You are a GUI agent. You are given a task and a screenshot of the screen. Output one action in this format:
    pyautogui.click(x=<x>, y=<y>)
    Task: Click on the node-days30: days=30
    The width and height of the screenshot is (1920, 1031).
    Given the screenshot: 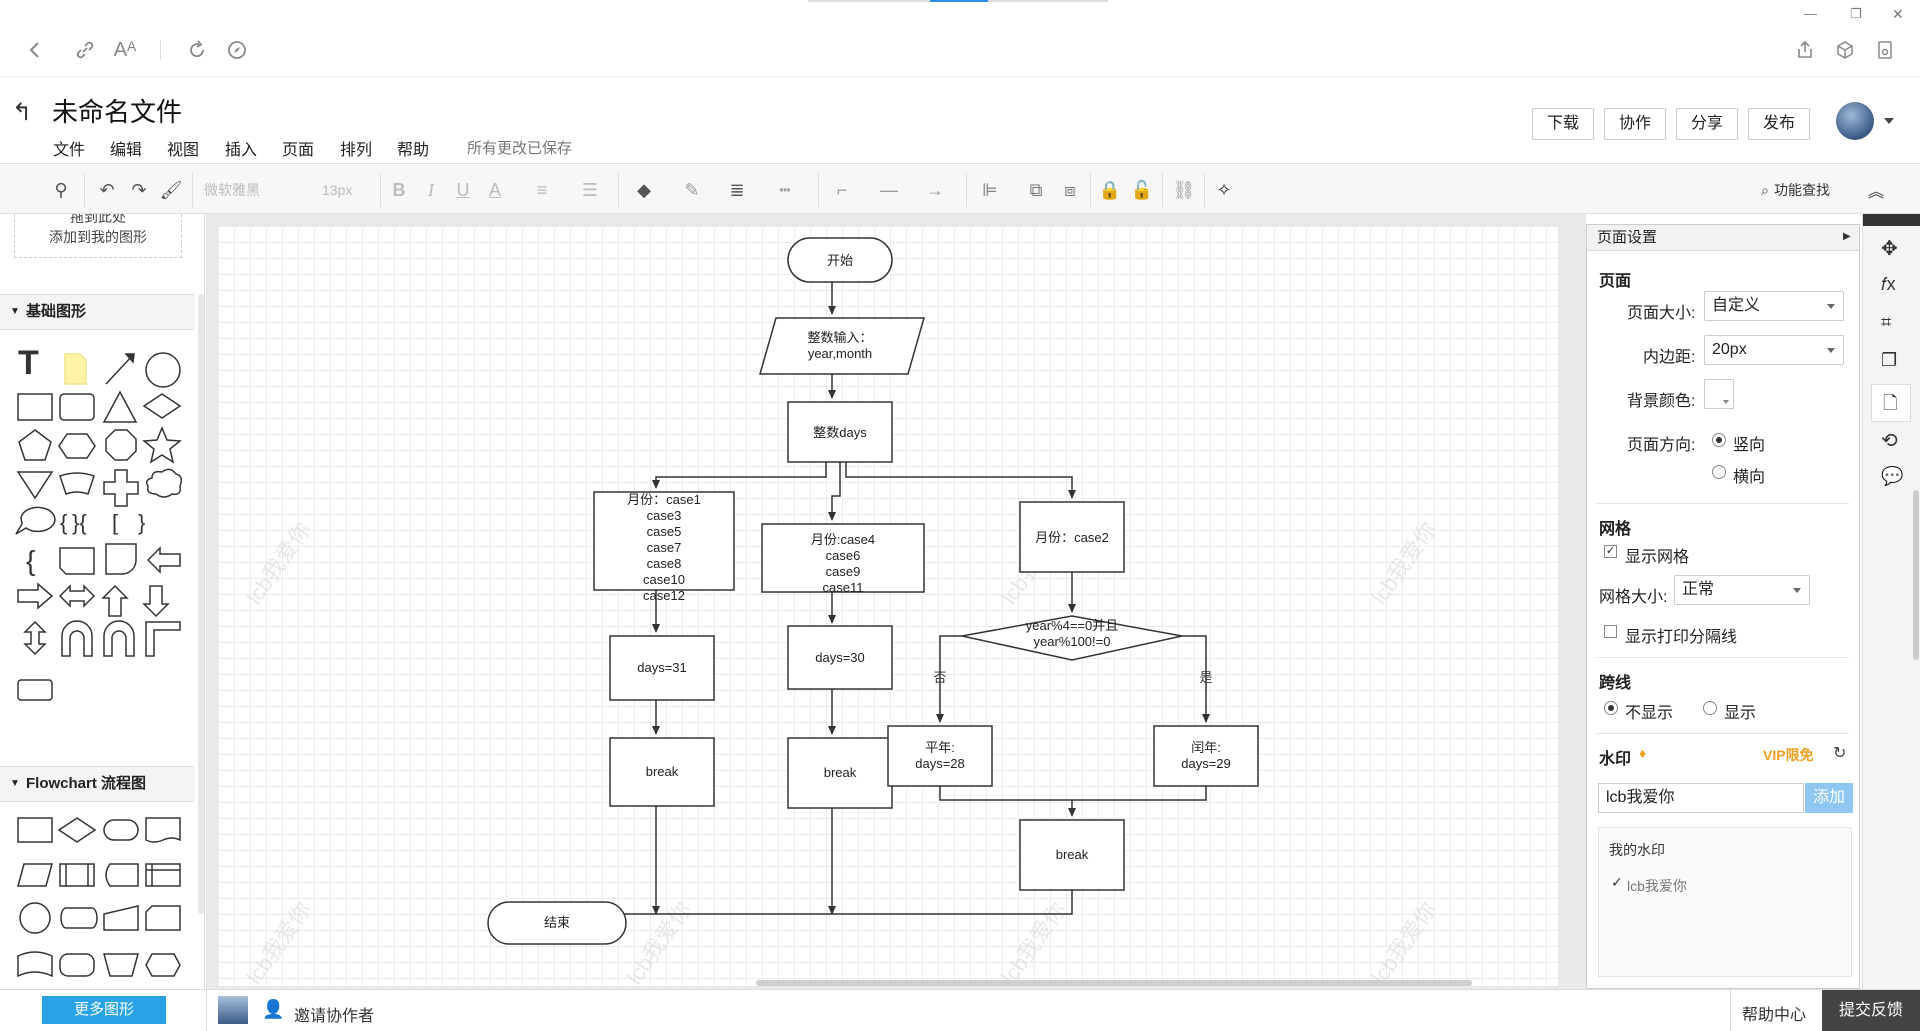 What is the action you would take?
    pyautogui.click(x=840, y=657)
    